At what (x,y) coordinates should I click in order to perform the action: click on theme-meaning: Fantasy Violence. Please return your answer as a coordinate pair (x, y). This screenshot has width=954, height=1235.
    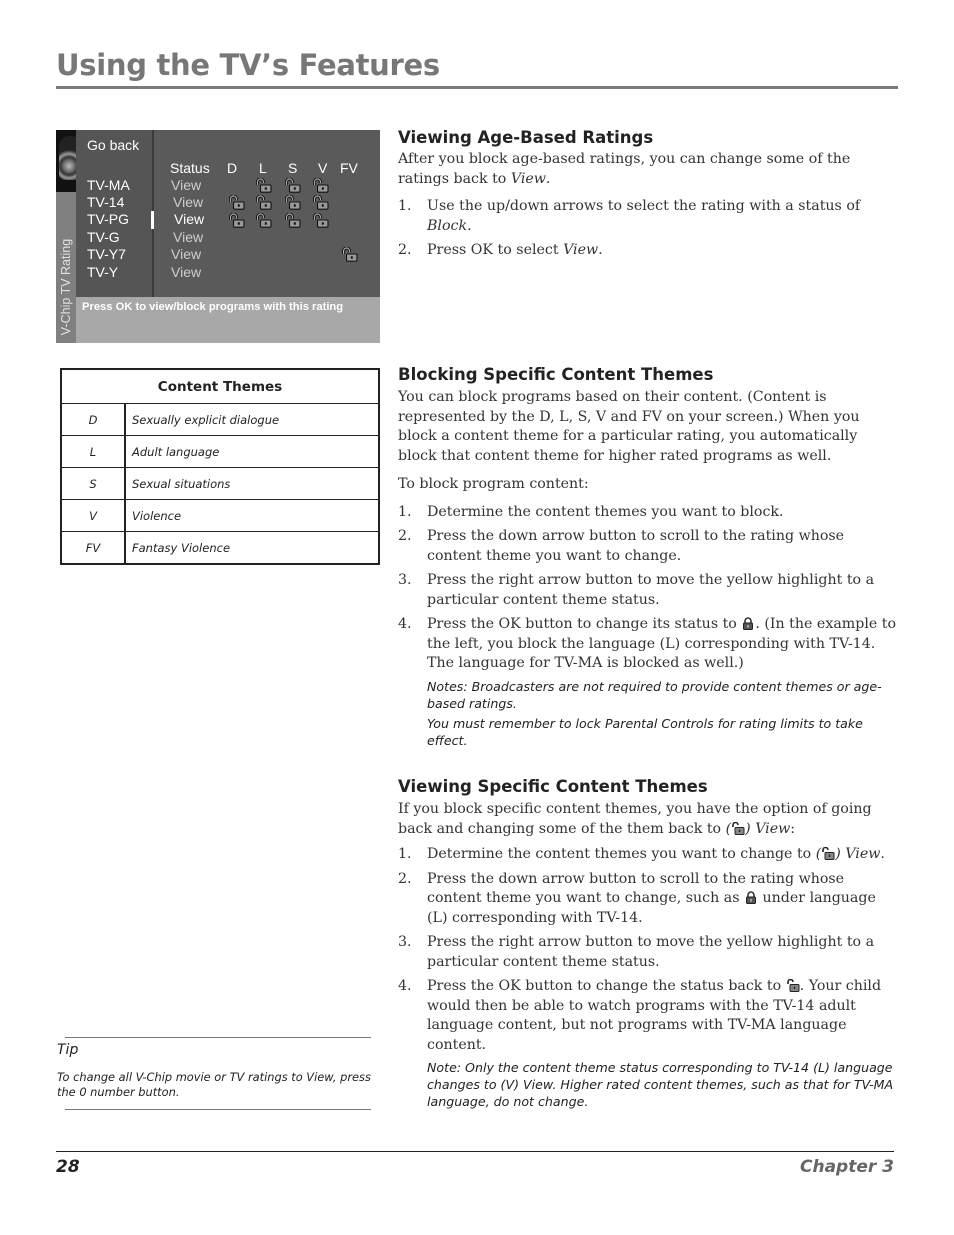
    Looking at the image, I should click on (252, 548).